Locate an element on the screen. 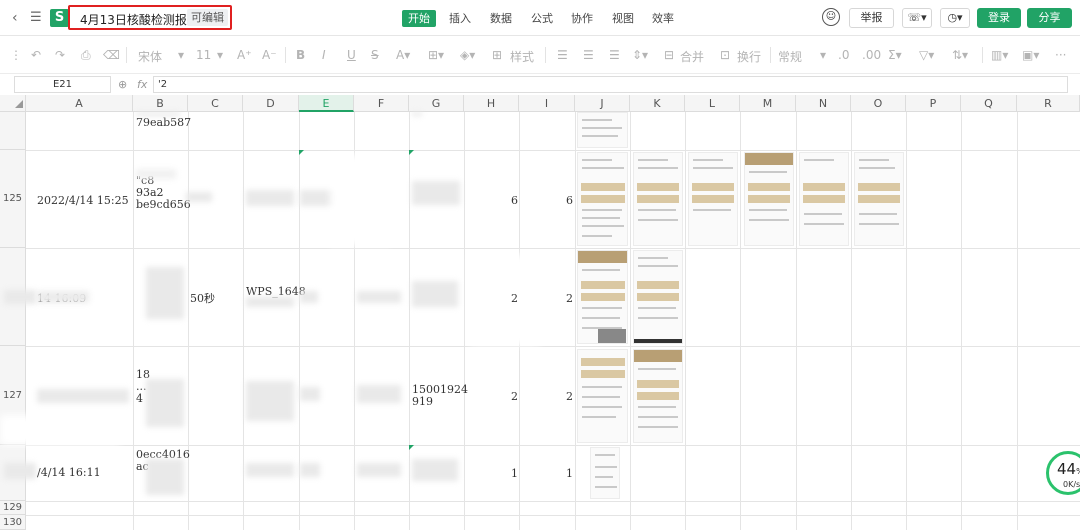  cell-b124: 79eab587 is located at coordinates (163, 123).